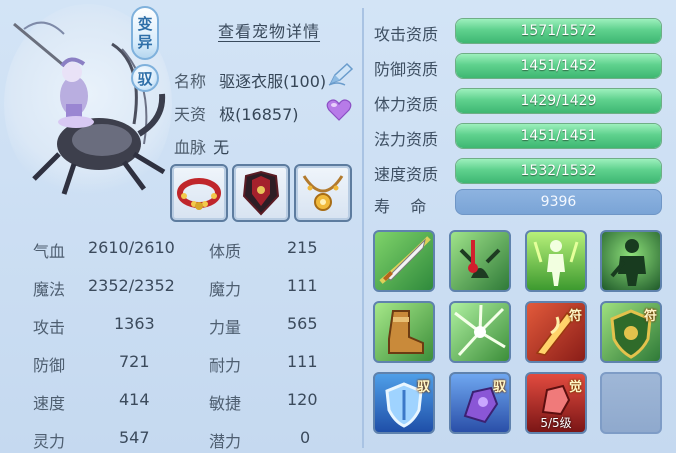 This screenshot has width=676, height=453. Describe the element at coordinates (273, 81) in the screenshot. I see `pet-name-value: 驱逐衣服(100)` at that location.